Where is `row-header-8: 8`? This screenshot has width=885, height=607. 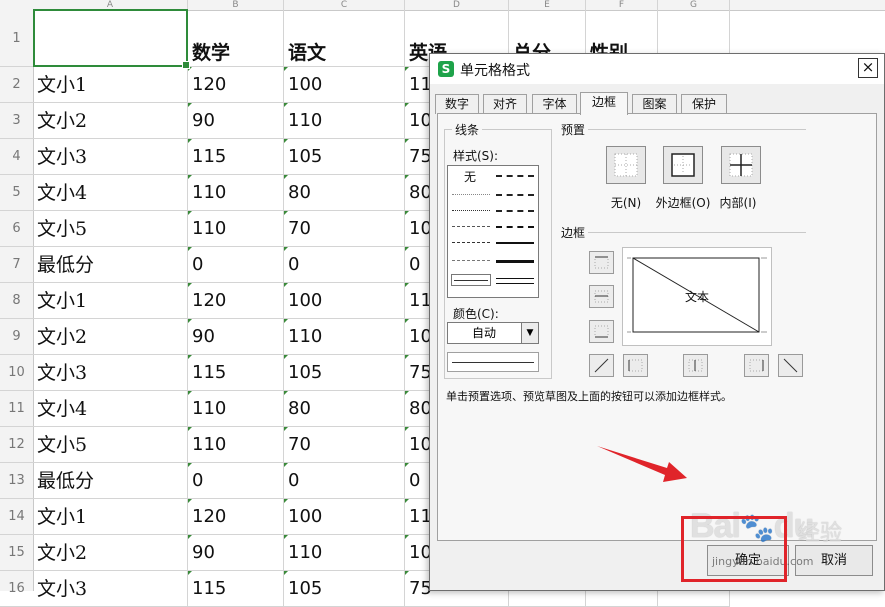
row-header-8: 8 is located at coordinates (16, 301).